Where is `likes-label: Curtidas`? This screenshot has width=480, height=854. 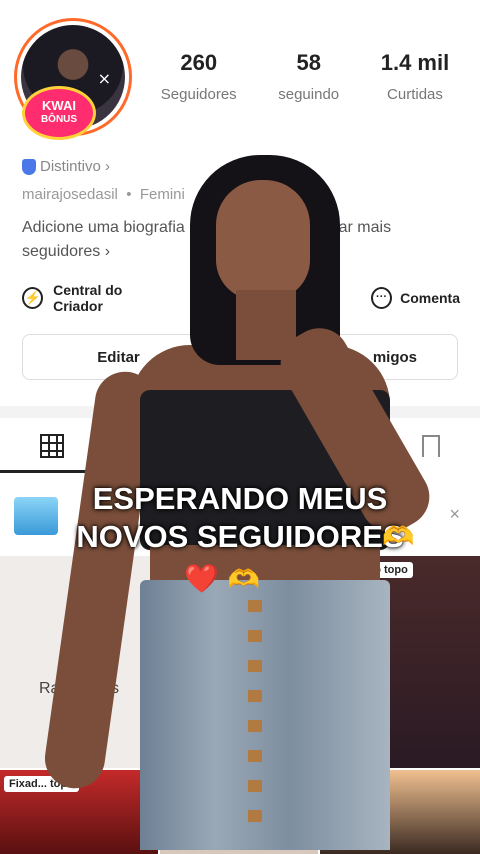 likes-label: Curtidas is located at coordinates (415, 94).